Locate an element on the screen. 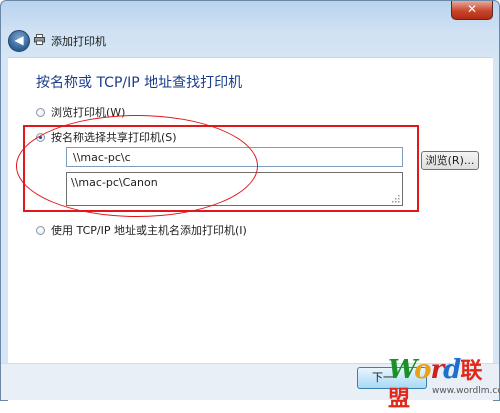  share-printer-input is located at coordinates (234, 157).